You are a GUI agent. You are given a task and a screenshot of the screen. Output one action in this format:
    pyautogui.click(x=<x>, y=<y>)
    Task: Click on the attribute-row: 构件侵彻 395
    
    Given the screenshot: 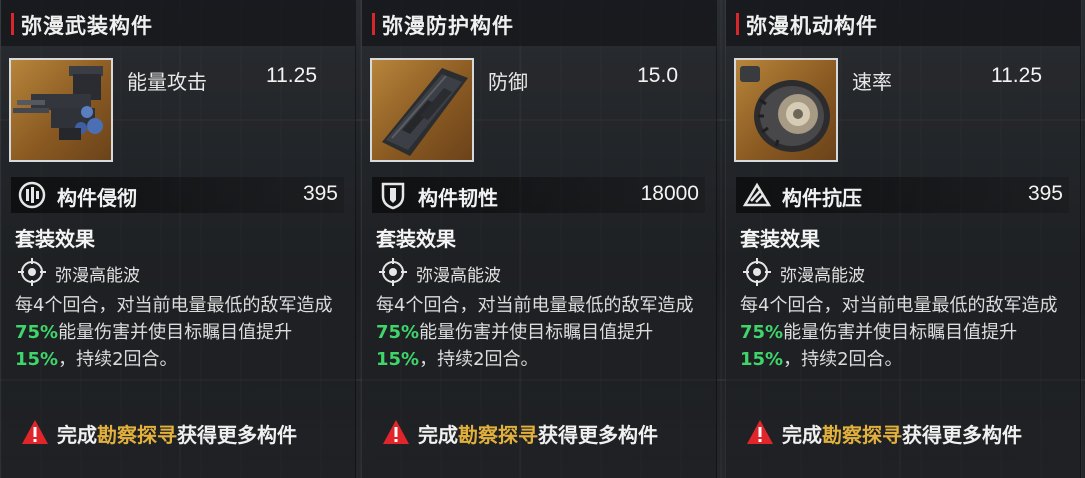 What is the action you would take?
    pyautogui.click(x=177, y=195)
    